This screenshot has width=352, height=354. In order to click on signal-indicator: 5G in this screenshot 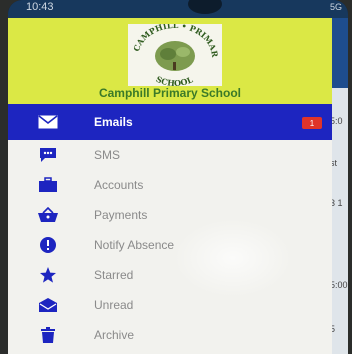, I will do `click(335, 7)`.